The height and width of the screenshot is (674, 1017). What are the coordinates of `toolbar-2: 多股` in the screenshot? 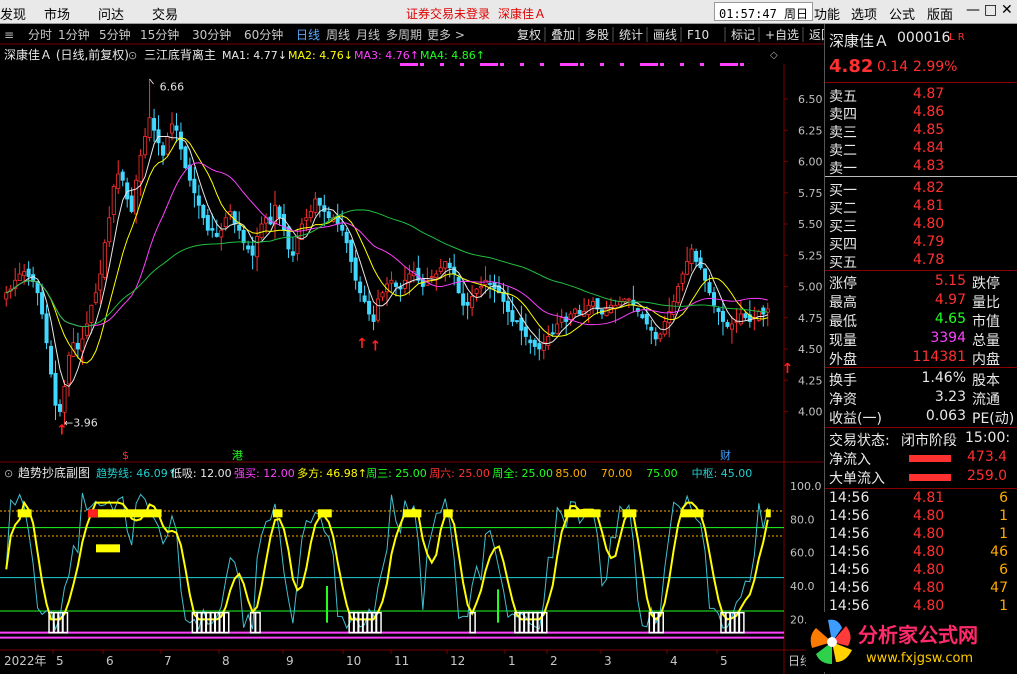 It's located at (597, 35).